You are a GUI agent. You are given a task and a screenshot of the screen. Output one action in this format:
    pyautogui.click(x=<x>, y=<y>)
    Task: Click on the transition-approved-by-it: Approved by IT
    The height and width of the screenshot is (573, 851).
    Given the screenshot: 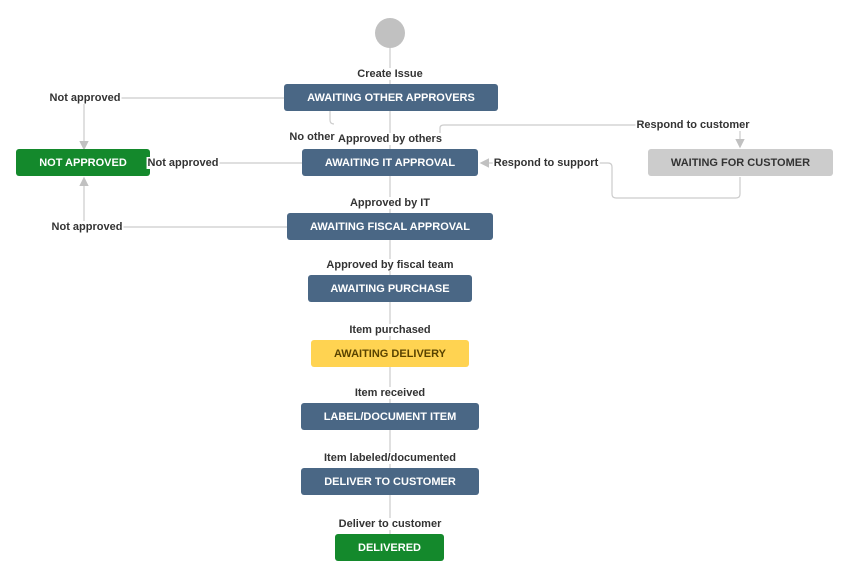 What is the action you would take?
    pyautogui.click(x=390, y=203)
    